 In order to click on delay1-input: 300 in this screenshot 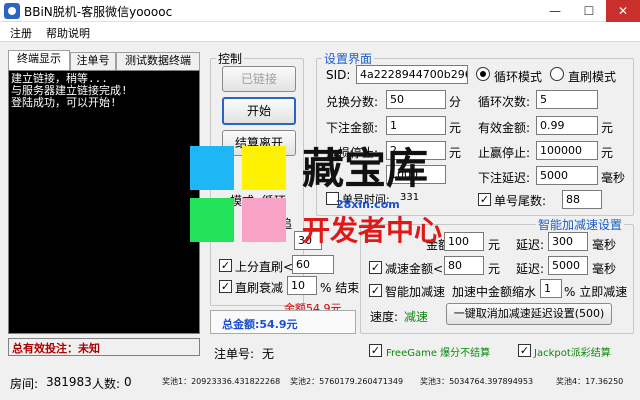, I will do `click(568, 241)`.